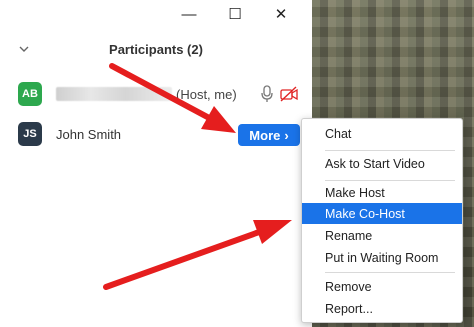 Image resolution: width=474 pixels, height=327 pixels. What do you see at coordinates (156, 49) in the screenshot?
I see `panel-title: Participants (2)` at bounding box center [156, 49].